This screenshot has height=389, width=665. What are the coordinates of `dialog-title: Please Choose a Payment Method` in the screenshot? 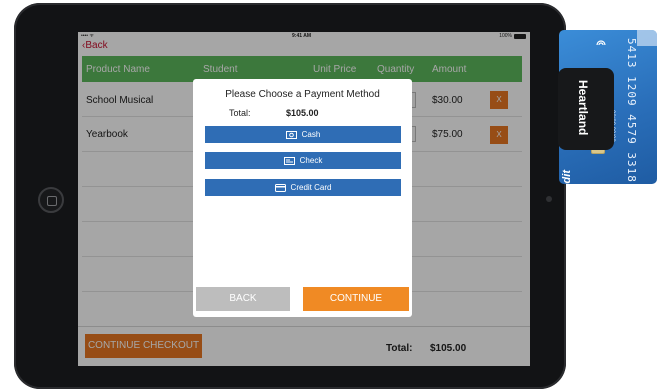 It's located at (302, 94).